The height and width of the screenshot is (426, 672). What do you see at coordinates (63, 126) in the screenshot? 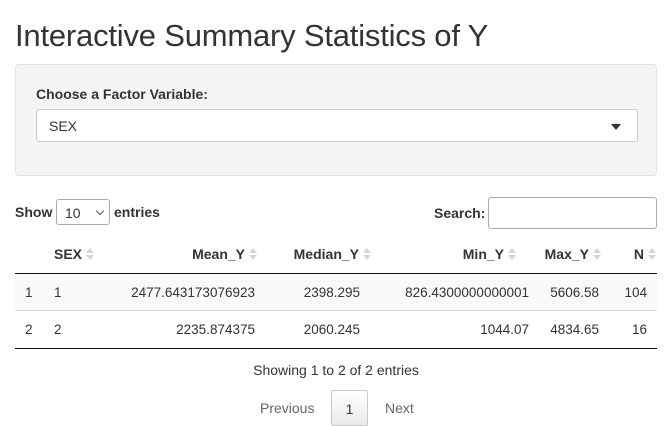
I see `factor-select-value: SEX` at bounding box center [63, 126].